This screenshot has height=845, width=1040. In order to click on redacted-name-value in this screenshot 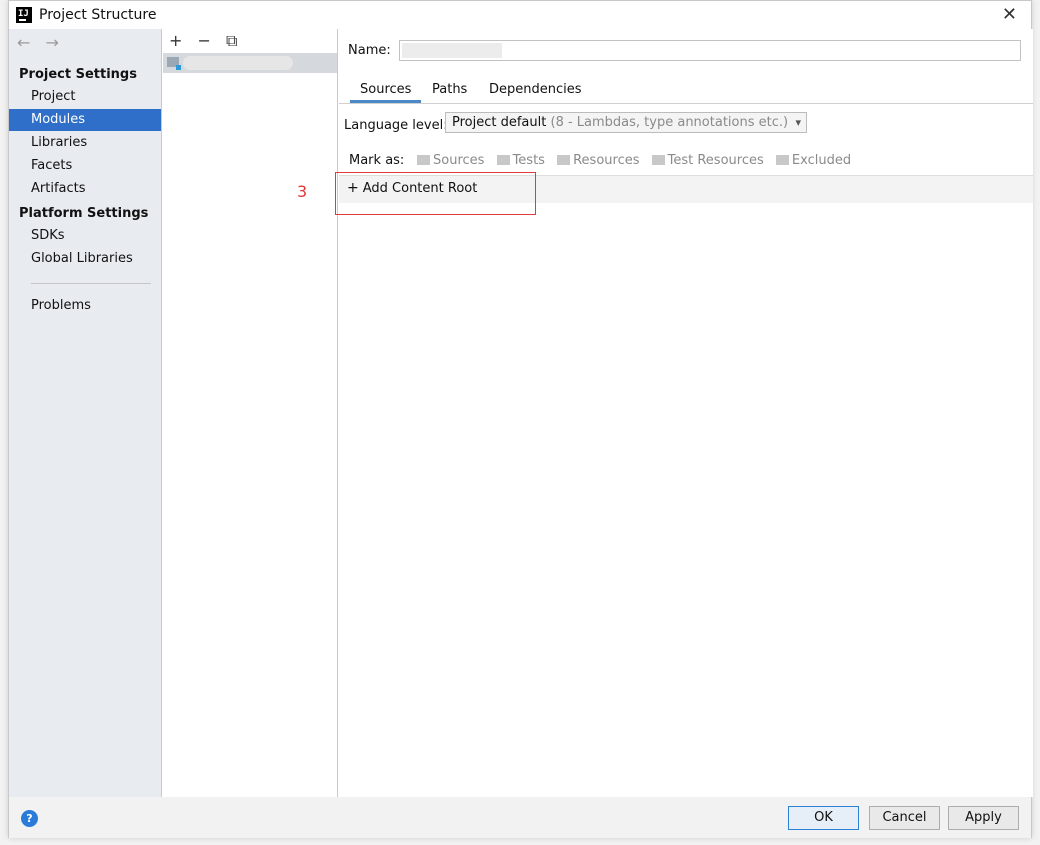, I will do `click(452, 50)`.